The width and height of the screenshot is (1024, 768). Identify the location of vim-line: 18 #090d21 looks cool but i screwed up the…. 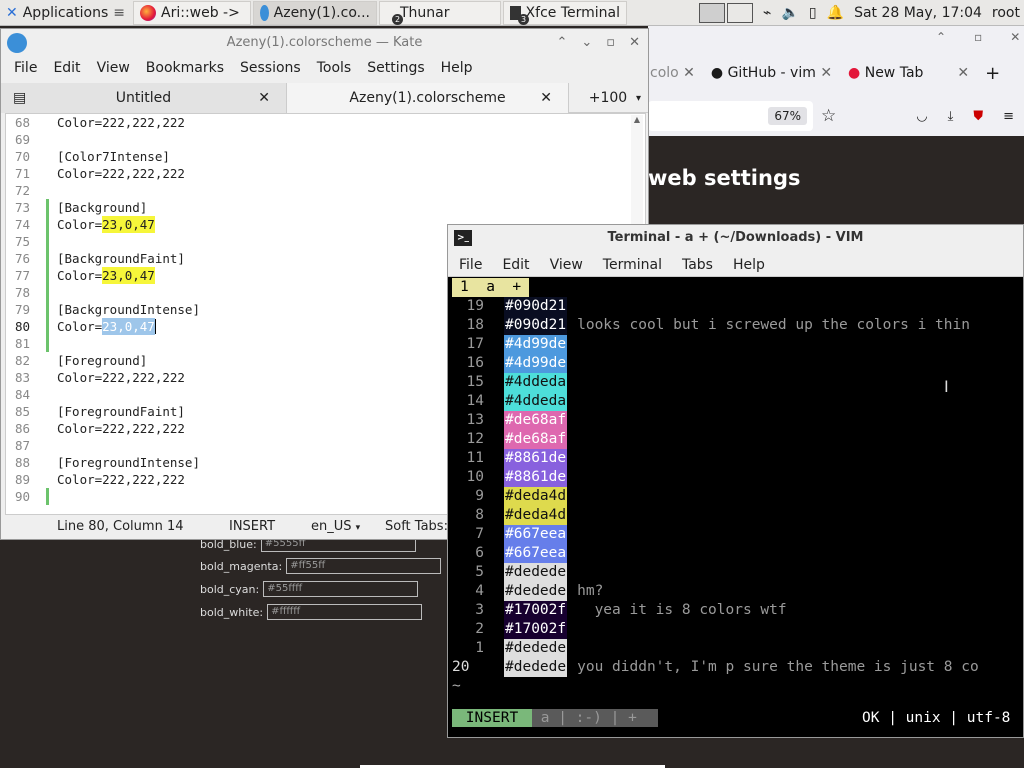
(738, 325).